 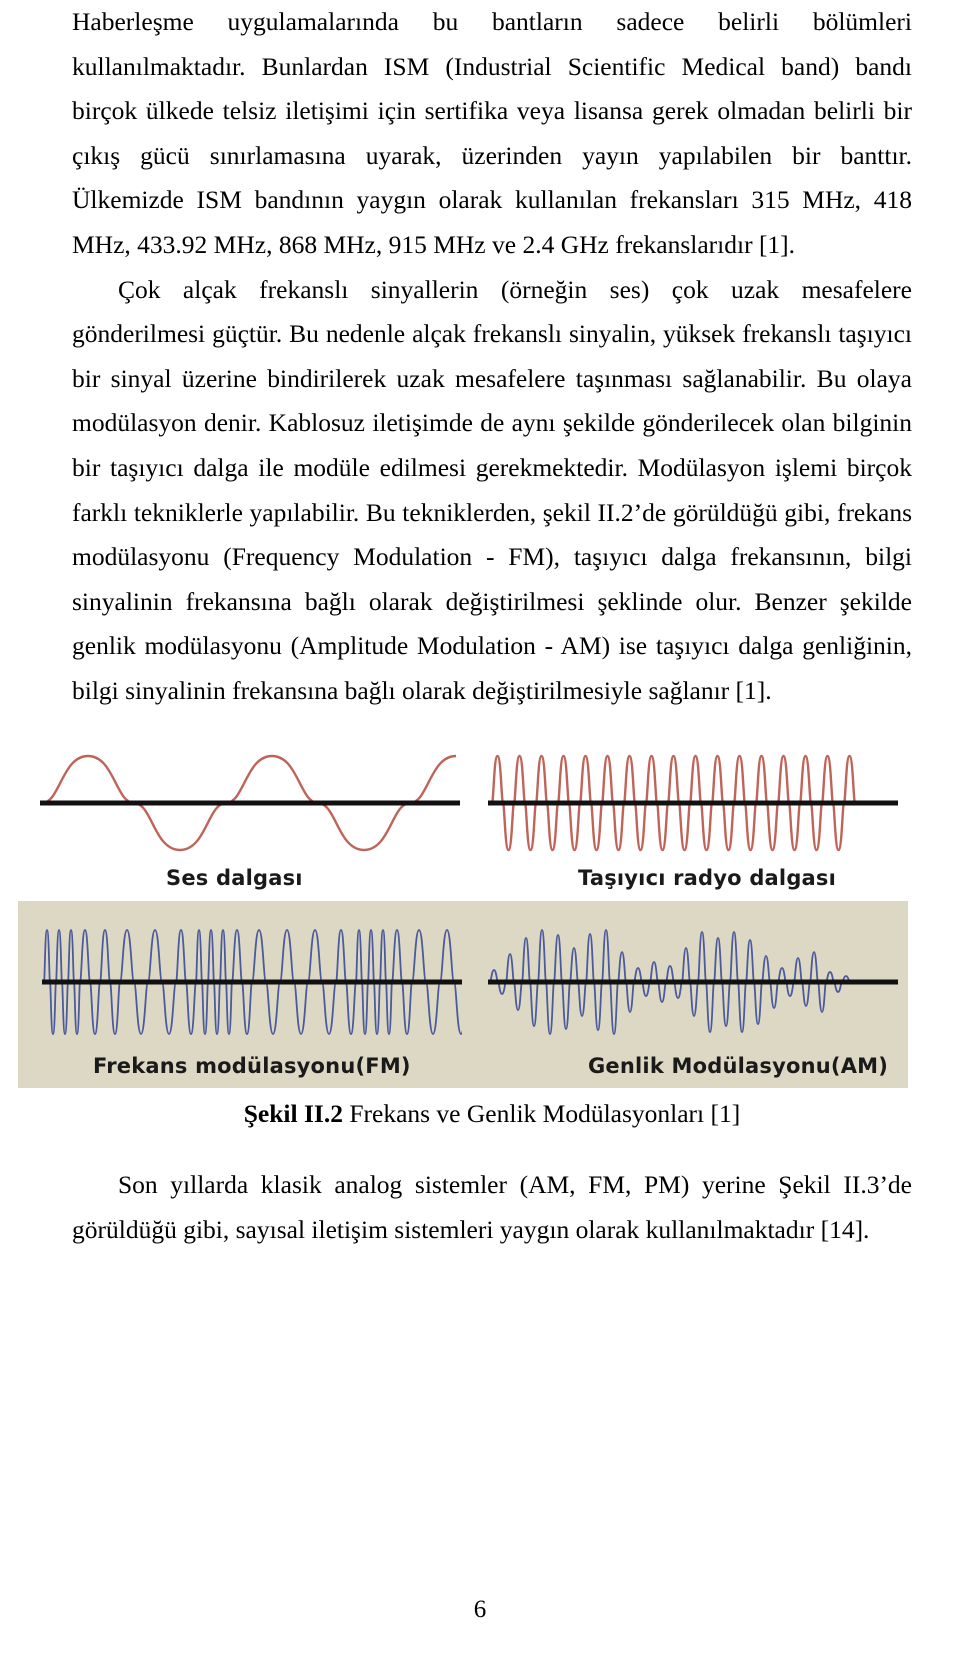 I want to click on wave-tasiyici-radyo-dalgasi, so click(x=693, y=803).